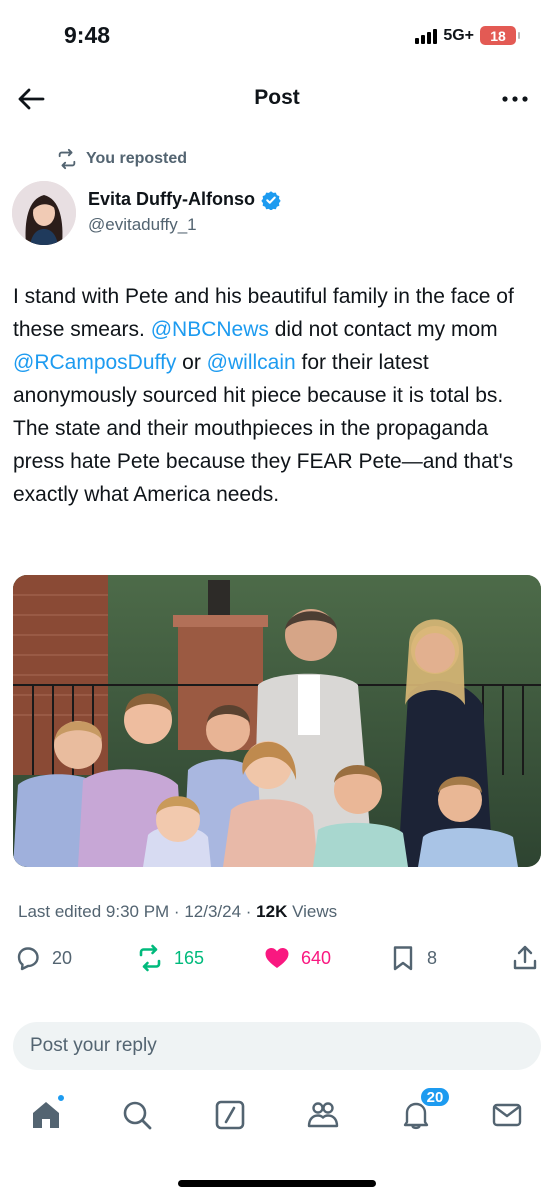 The image size is (554, 1200). Describe the element at coordinates (272, 911) in the screenshot. I see `views-count: 12K` at that location.